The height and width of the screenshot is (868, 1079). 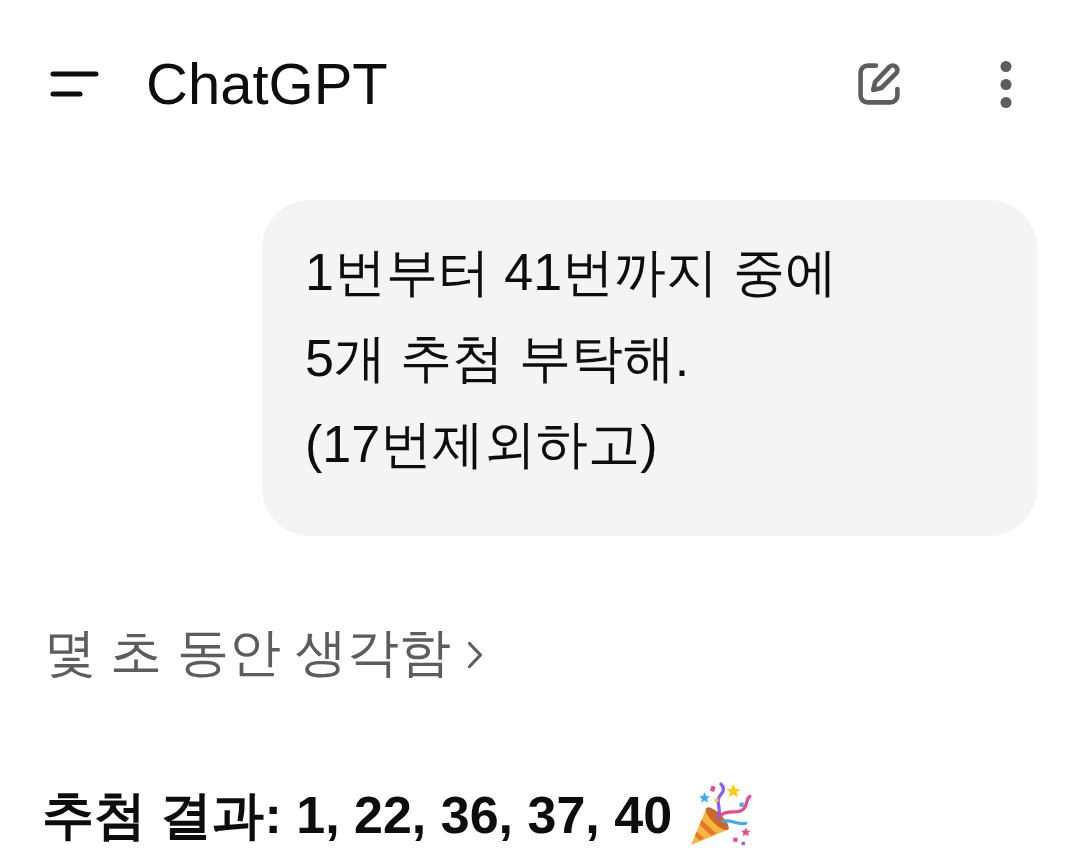 I want to click on app-title: ChatGPT, so click(x=267, y=84).